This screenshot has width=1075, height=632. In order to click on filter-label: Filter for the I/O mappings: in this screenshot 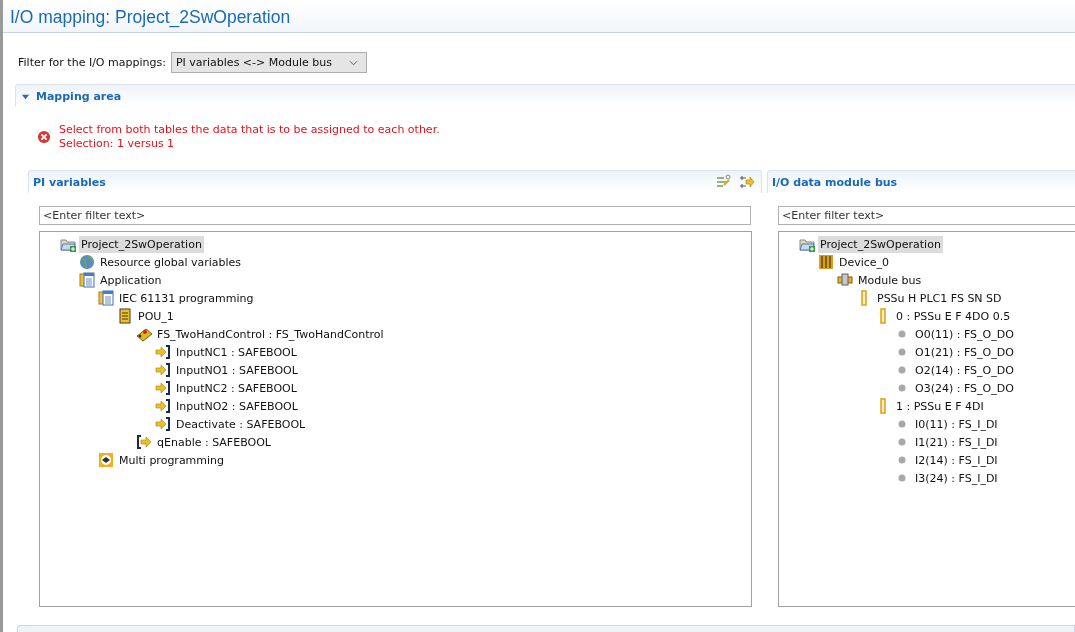, I will do `click(92, 62)`.